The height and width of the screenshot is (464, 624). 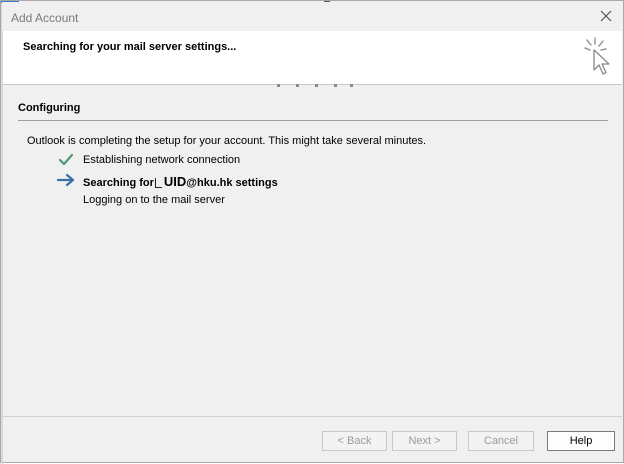 What do you see at coordinates (175, 181) in the screenshot?
I see `uid-text: UID` at bounding box center [175, 181].